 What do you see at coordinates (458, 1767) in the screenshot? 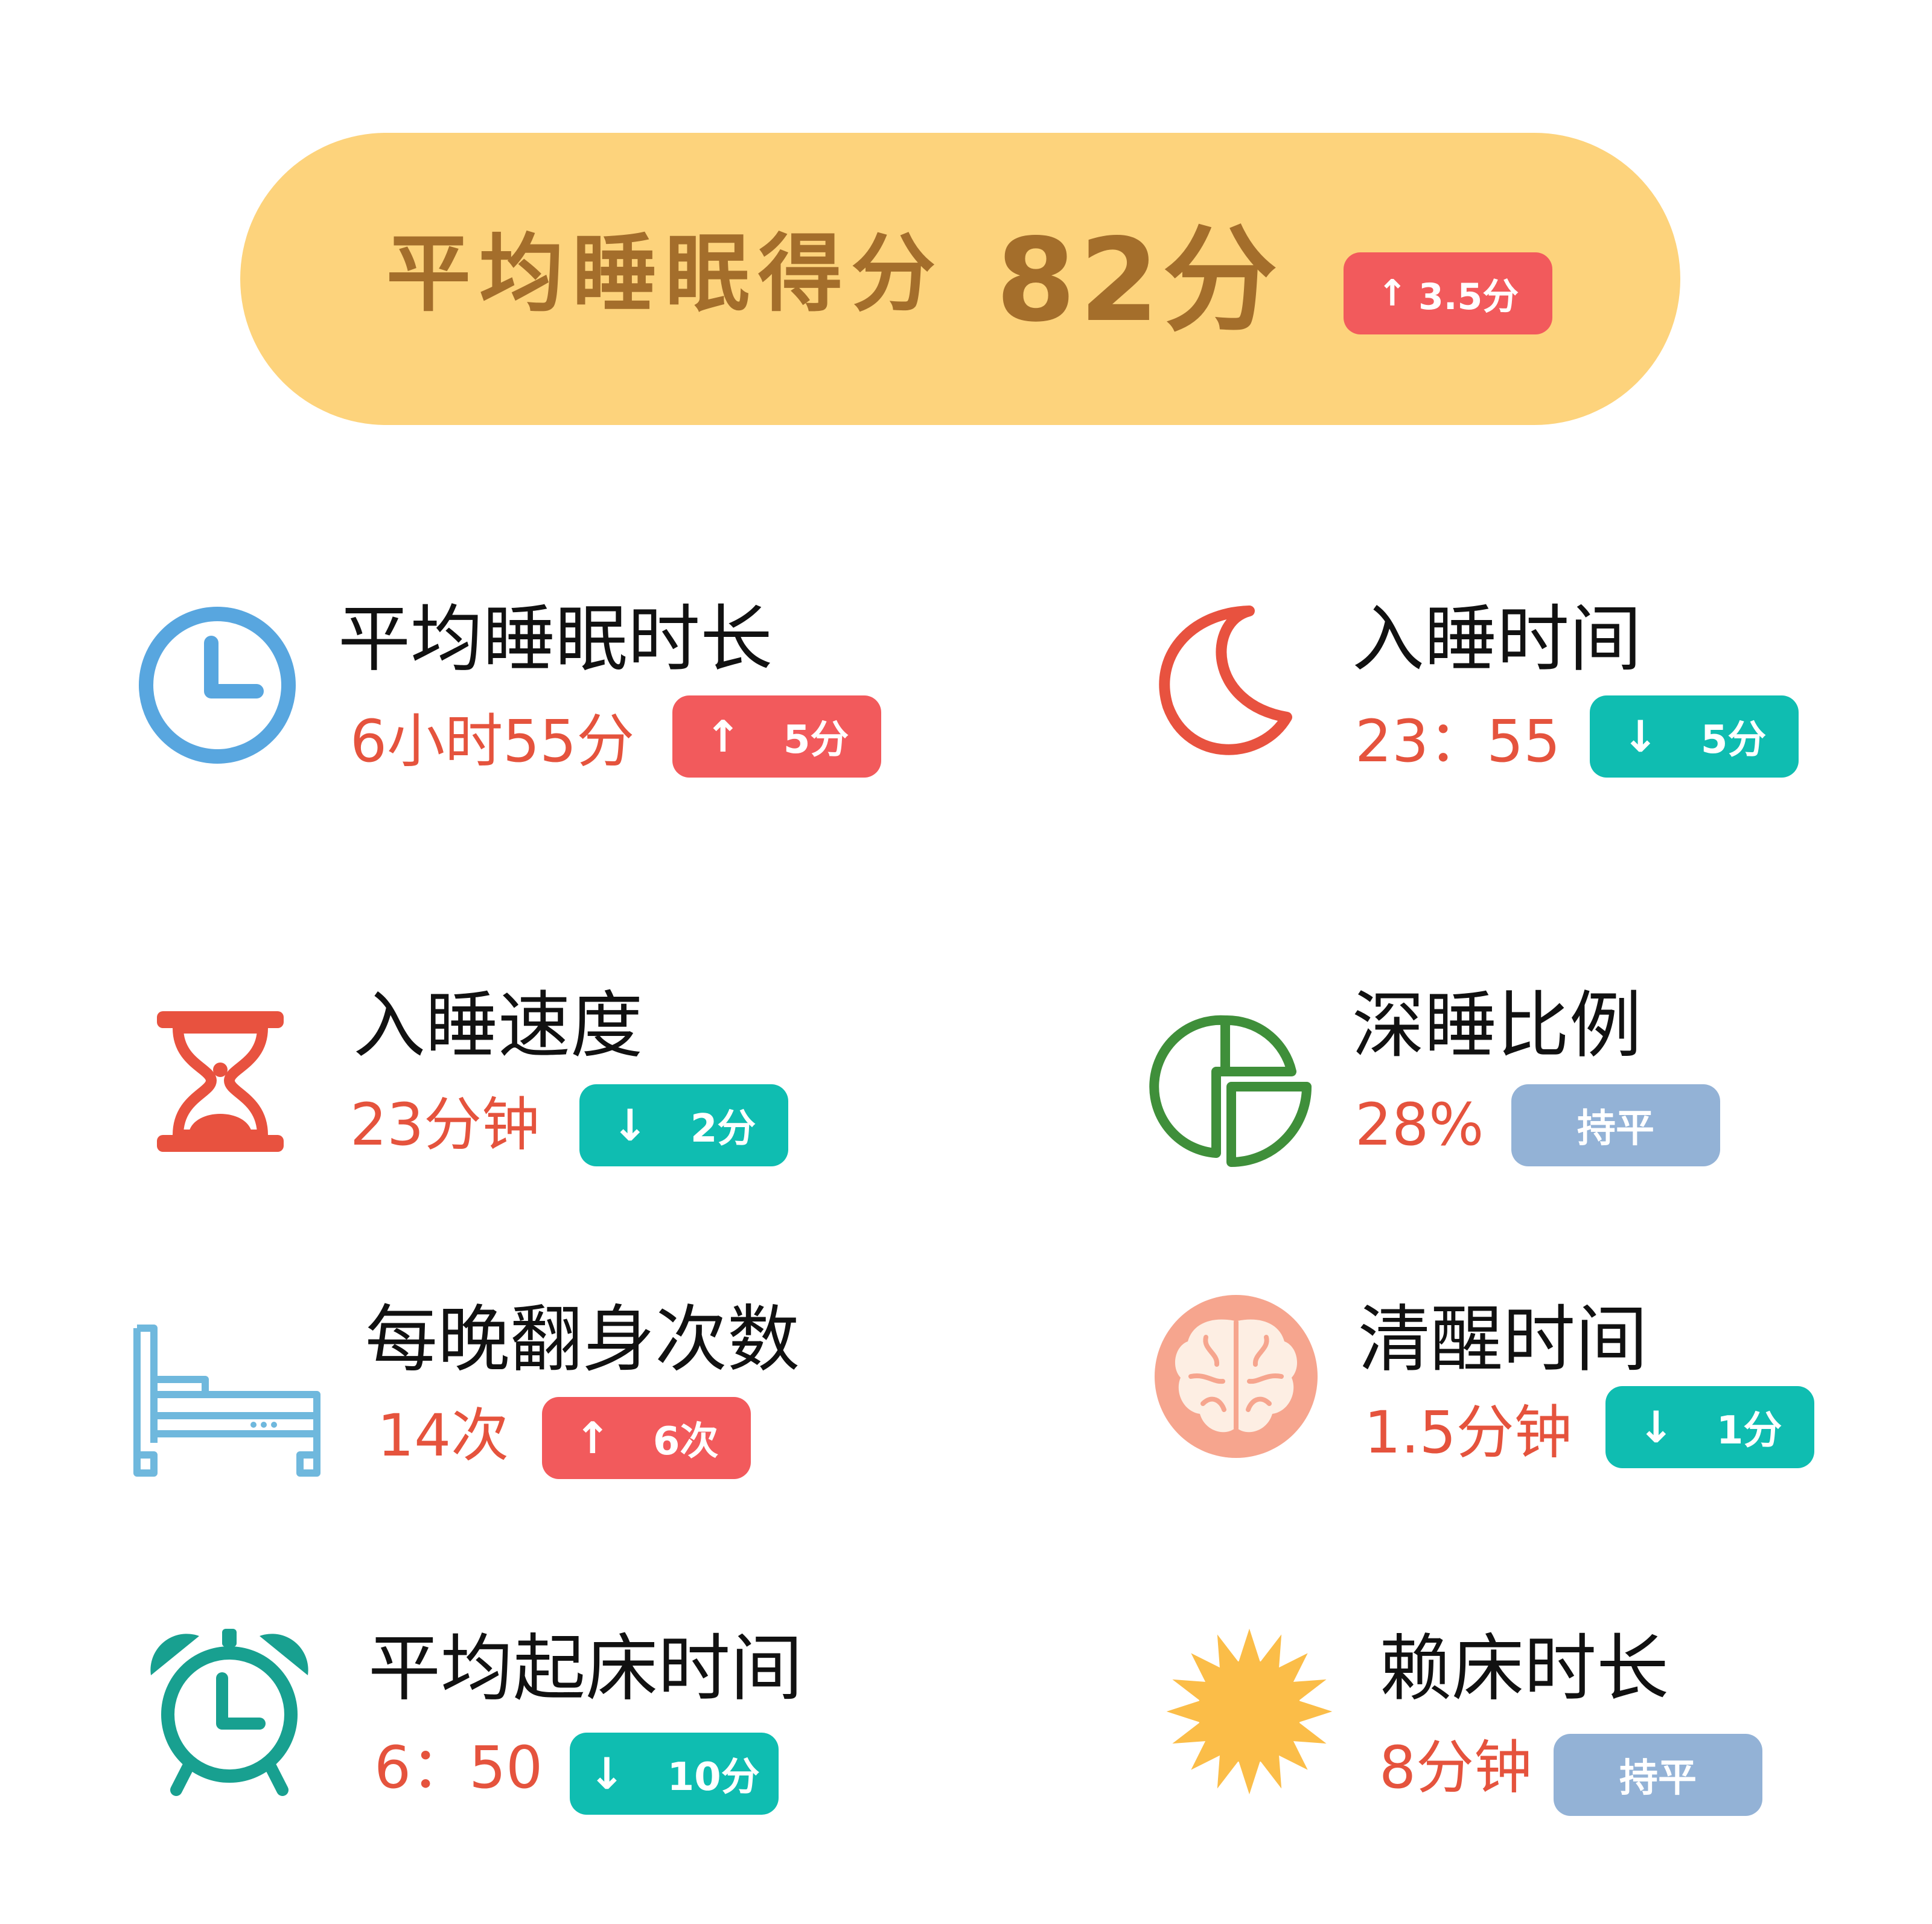
I see `metric-value: 6：50` at bounding box center [458, 1767].